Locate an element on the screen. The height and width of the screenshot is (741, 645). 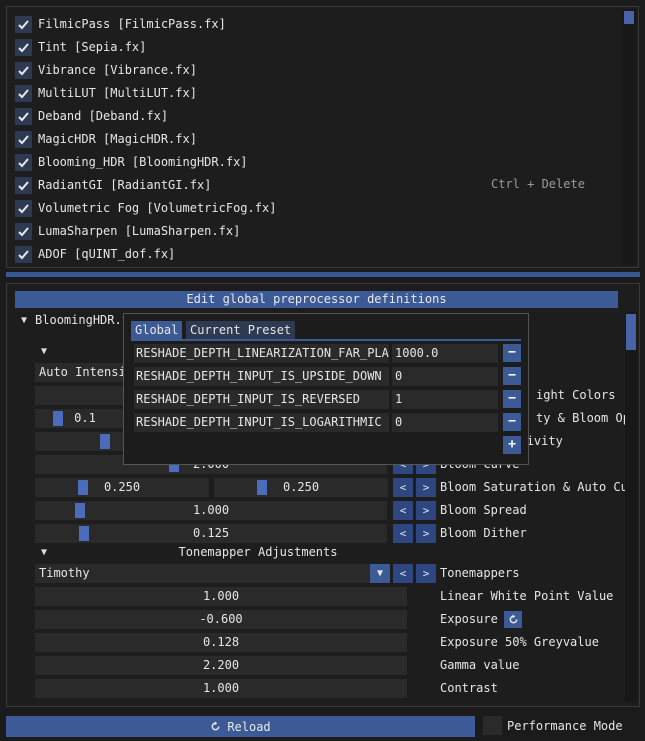
technique-row-adof: ADOF [qUINT_dof.fx] is located at coordinates (95, 254).